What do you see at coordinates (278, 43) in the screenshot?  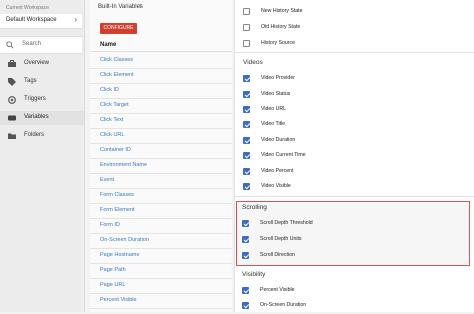 I see `checkbox-label: History Source` at bounding box center [278, 43].